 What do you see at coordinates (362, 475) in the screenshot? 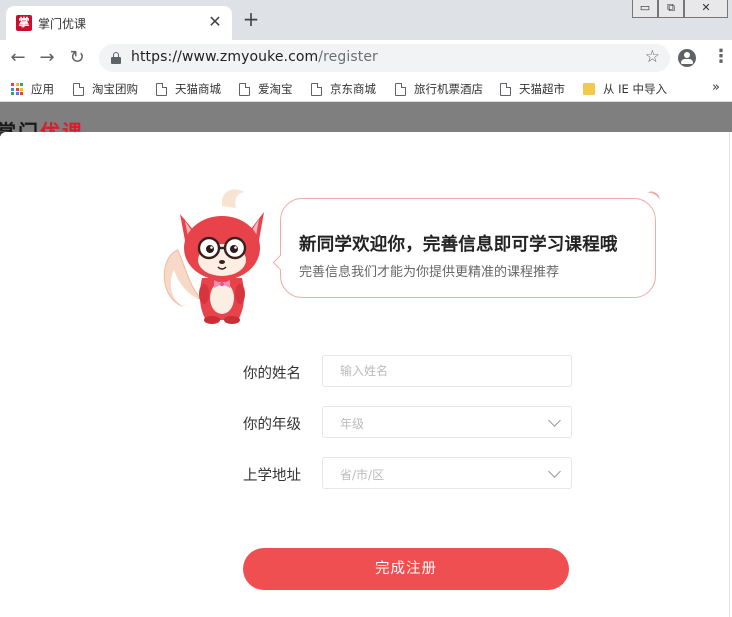
I see `address-placeholder: 省/市/区` at bounding box center [362, 475].